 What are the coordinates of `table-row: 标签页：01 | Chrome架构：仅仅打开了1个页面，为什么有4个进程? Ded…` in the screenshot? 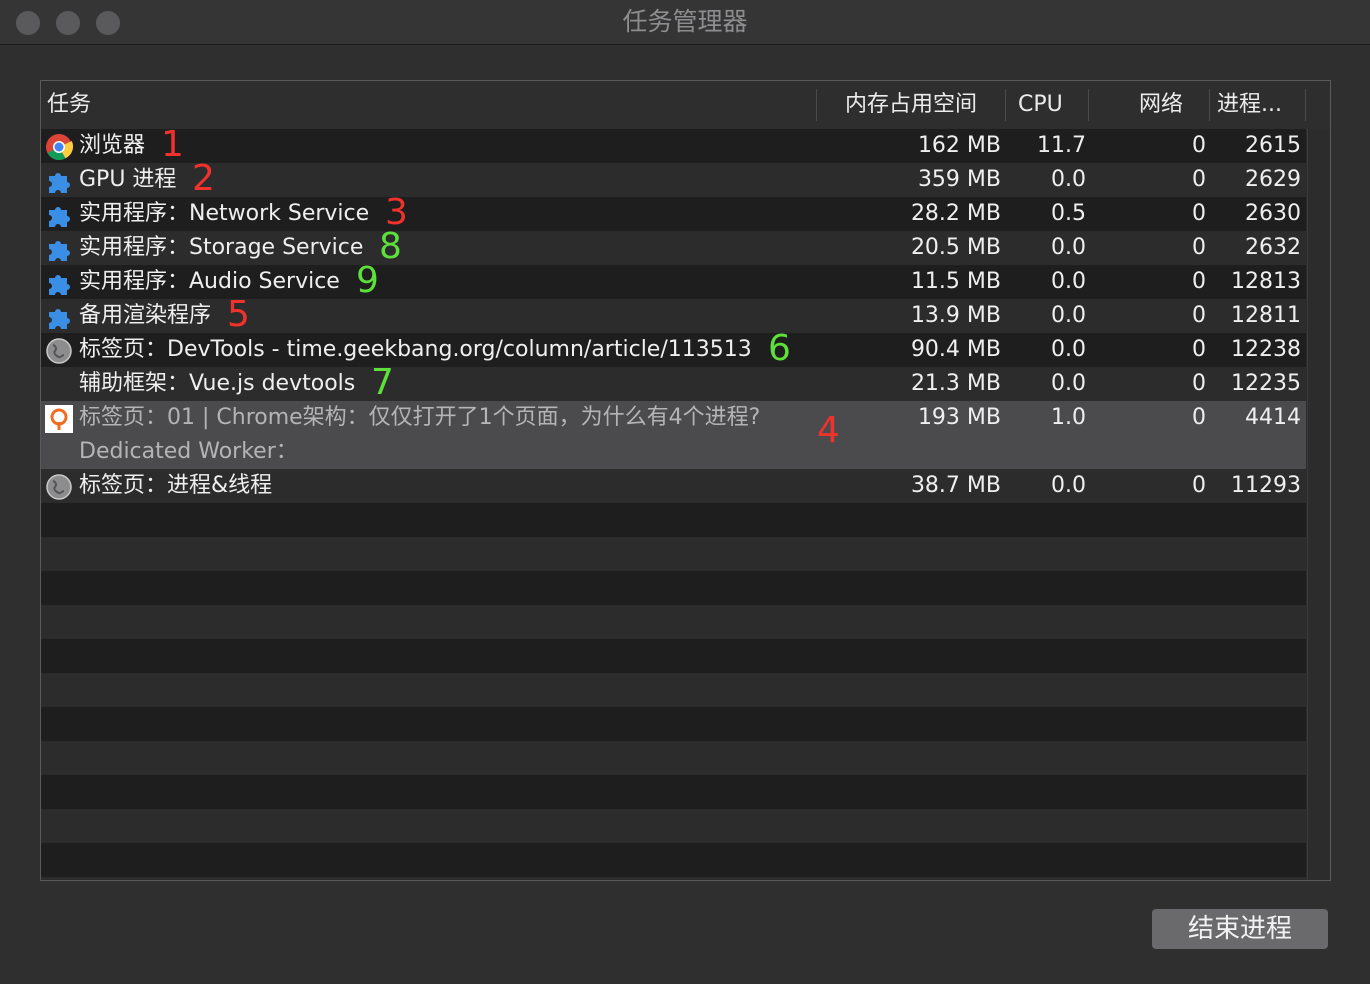 It's located at (673, 435).